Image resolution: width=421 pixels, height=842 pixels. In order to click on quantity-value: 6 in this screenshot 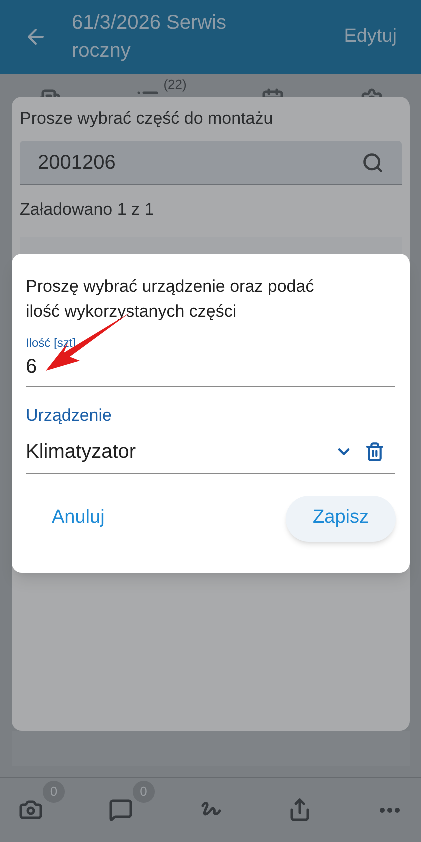, I will do `click(32, 367)`.